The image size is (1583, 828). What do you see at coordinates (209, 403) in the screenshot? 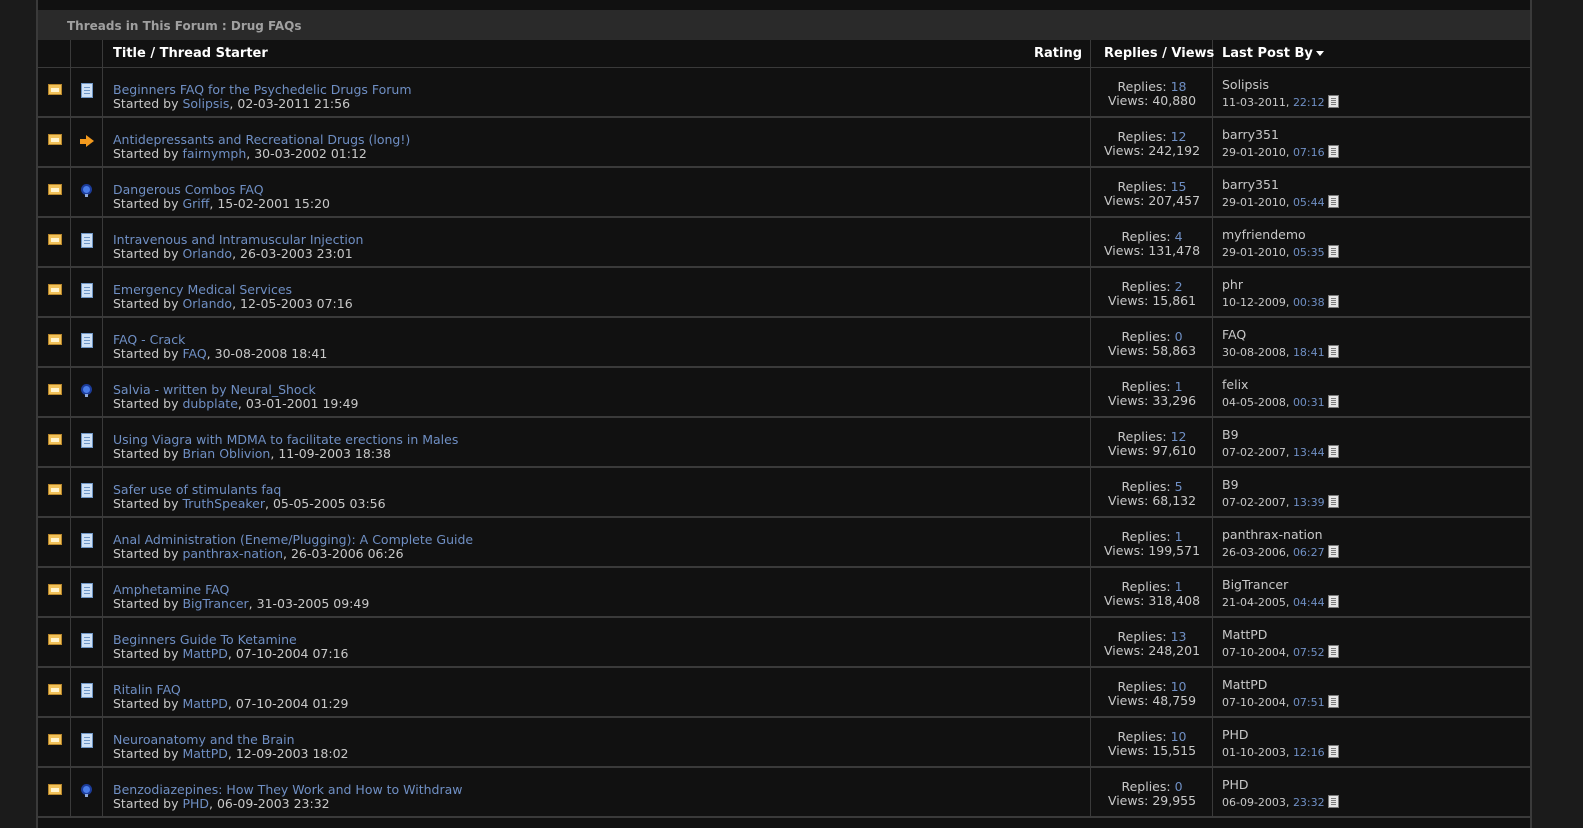
I see `thread-starter-link: dubplate` at bounding box center [209, 403].